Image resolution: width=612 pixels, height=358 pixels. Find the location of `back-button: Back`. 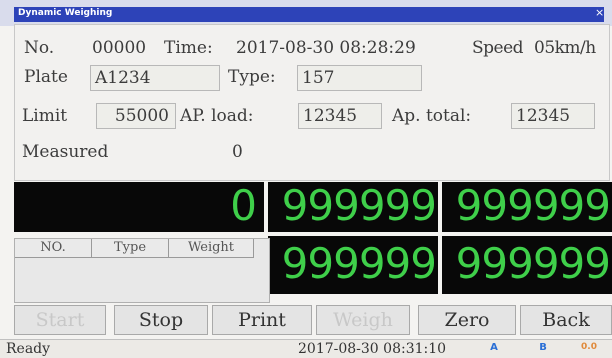

back-button: Back is located at coordinates (566, 320).